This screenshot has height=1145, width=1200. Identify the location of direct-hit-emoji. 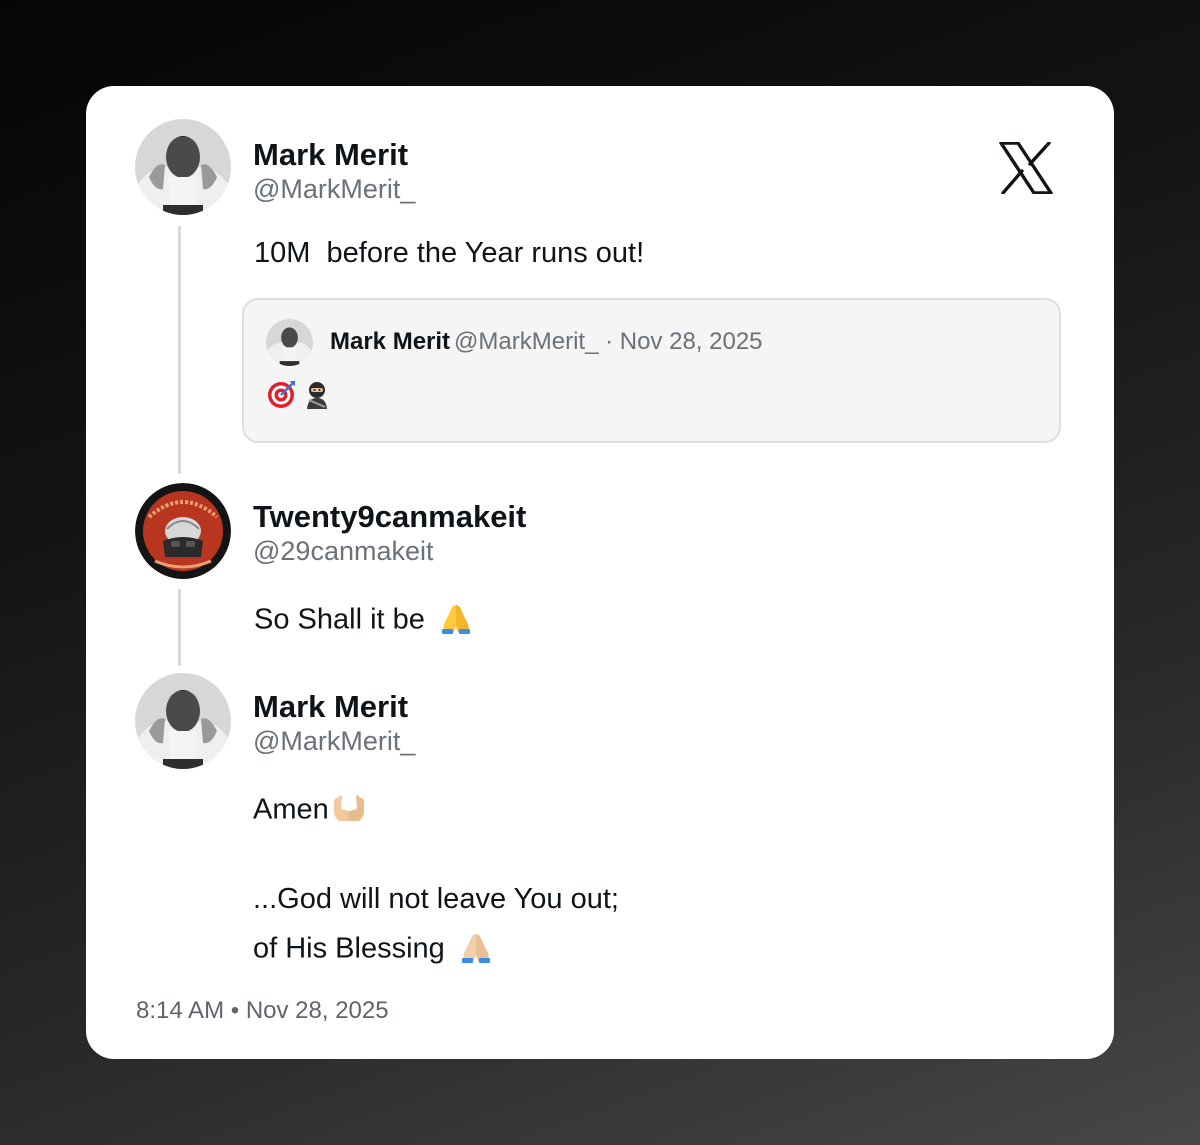
(281, 397).